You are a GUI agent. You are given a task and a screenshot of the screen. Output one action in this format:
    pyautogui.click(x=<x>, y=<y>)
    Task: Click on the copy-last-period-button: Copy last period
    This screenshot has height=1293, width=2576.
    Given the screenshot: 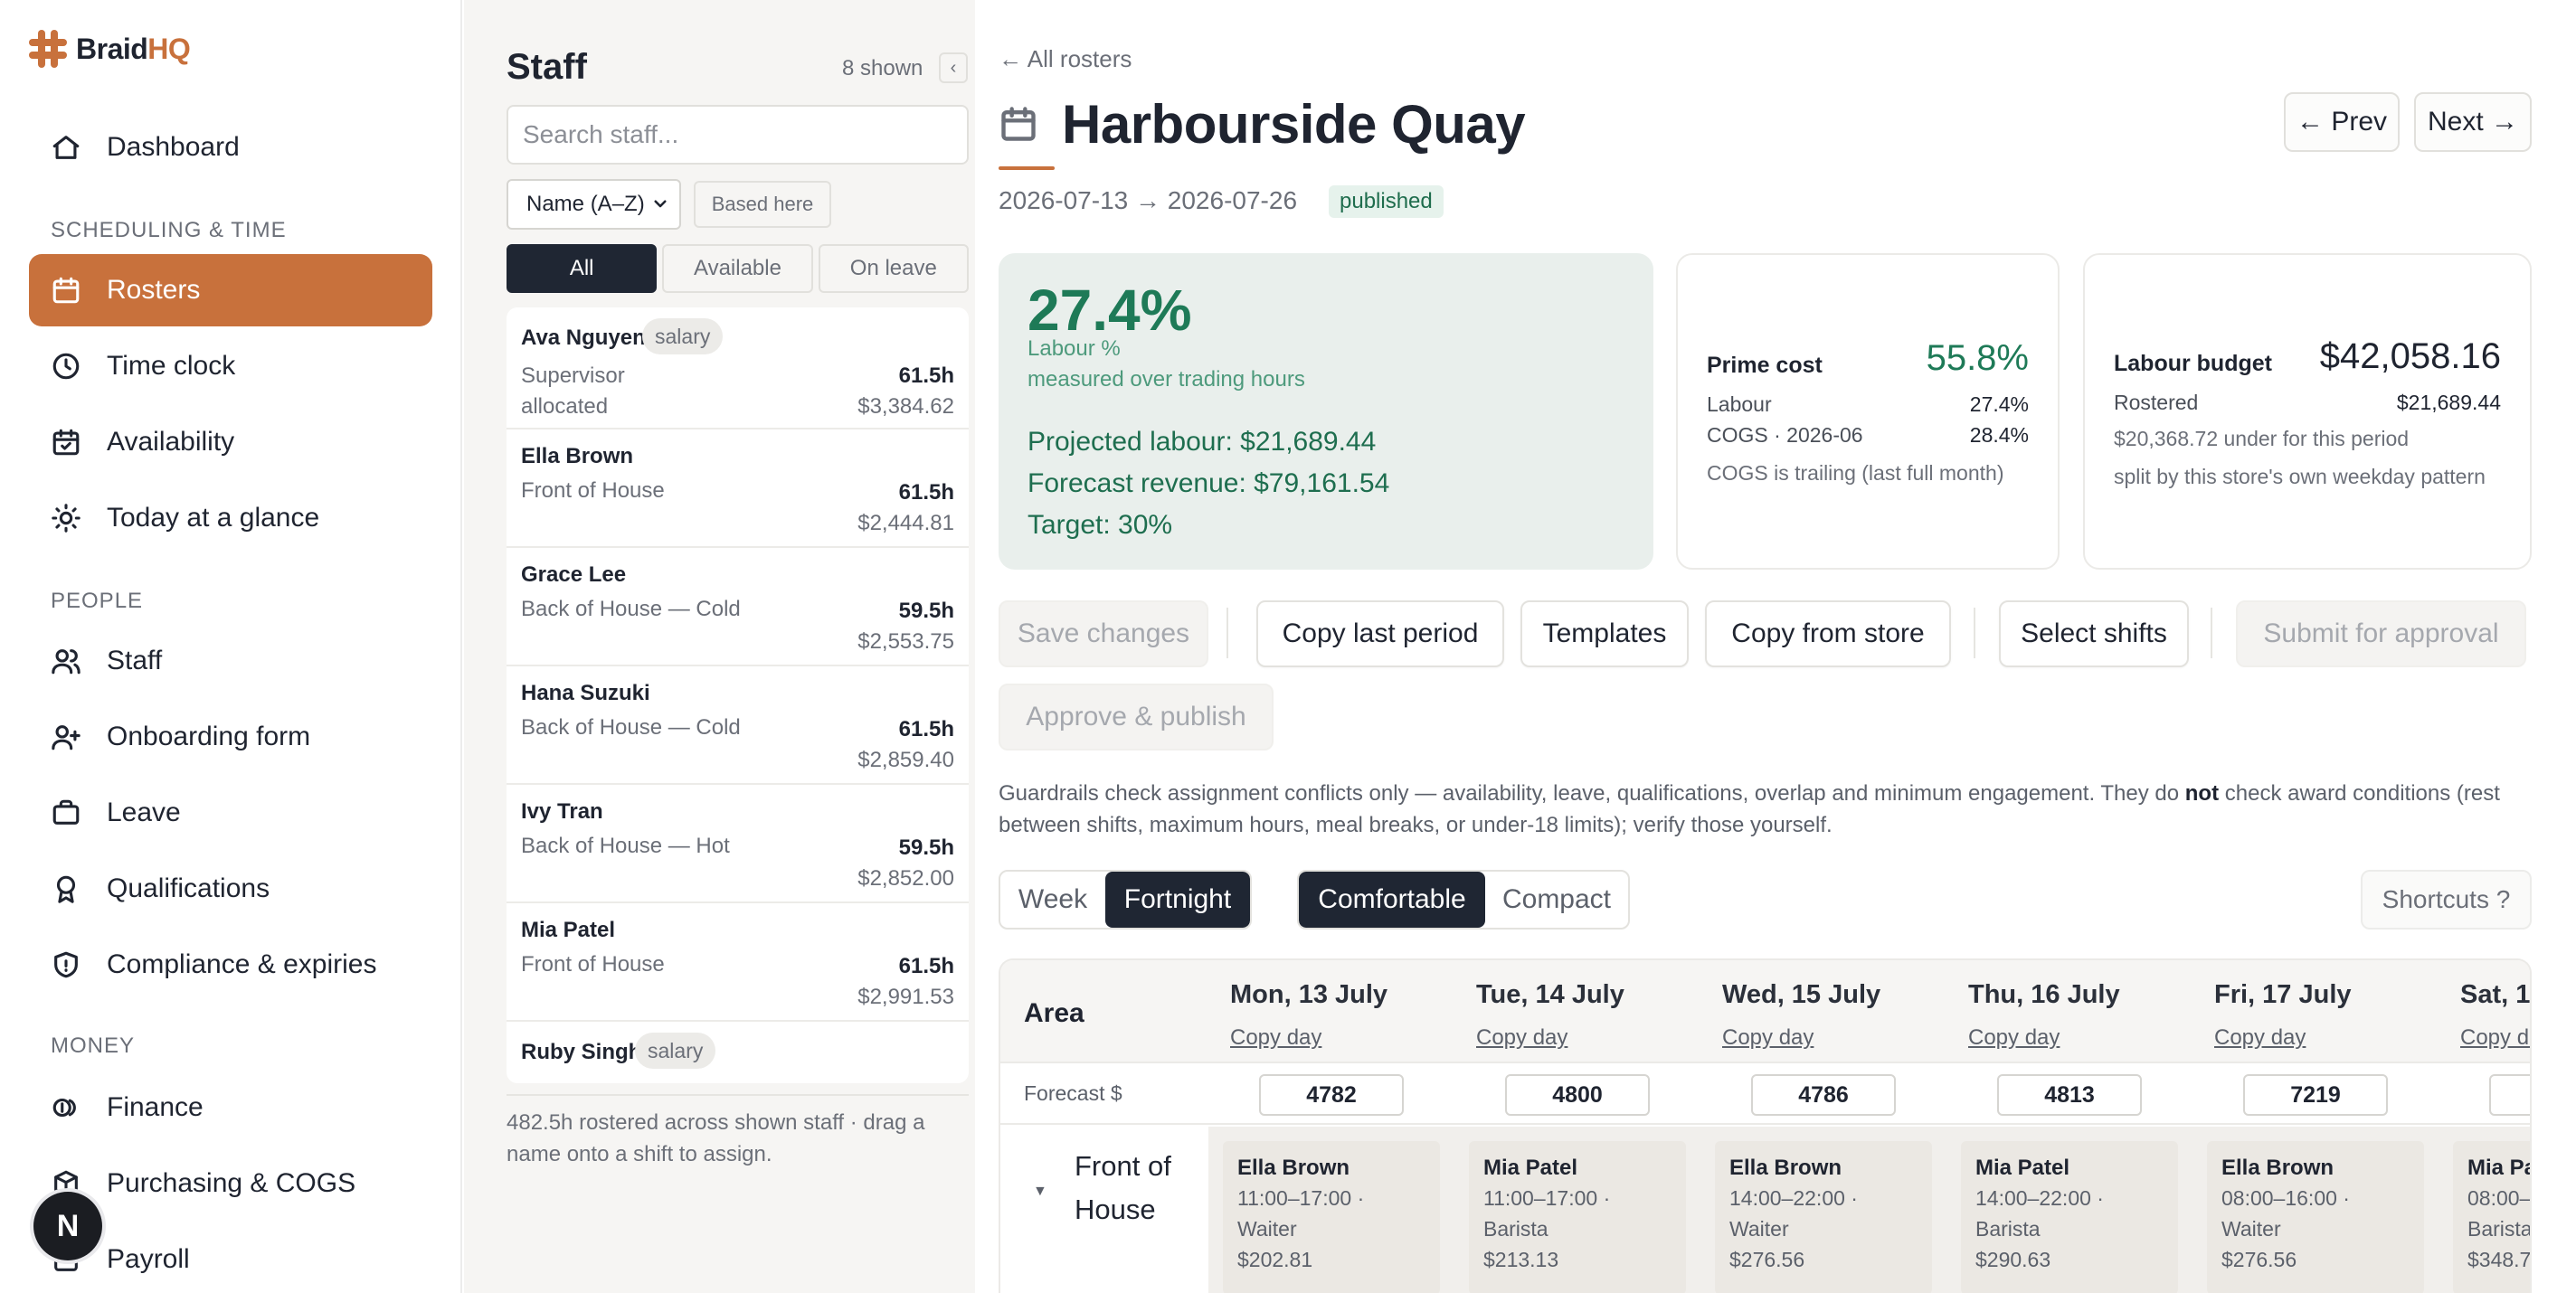 What is the action you would take?
    pyautogui.click(x=1380, y=633)
    